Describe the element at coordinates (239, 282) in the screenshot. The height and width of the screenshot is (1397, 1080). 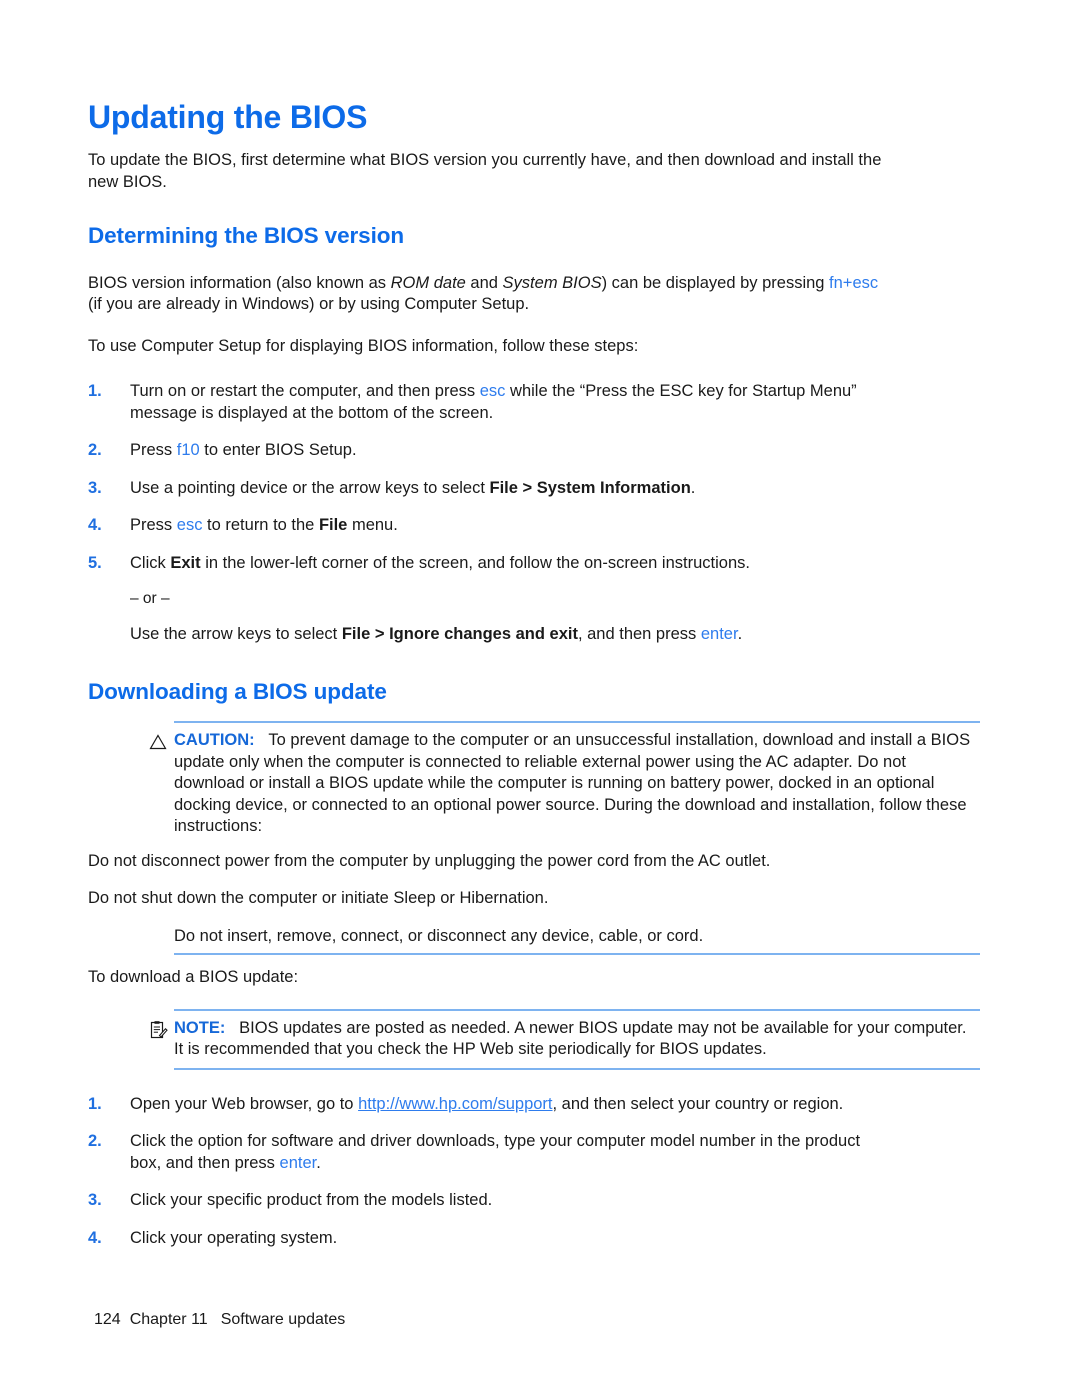
I see `text-run: BIOS version information (also known as` at that location.